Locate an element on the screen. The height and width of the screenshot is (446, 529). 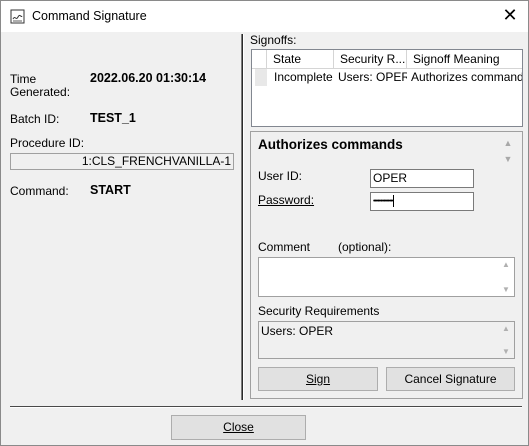
row-security: Users: OPER is located at coordinates (372, 77).